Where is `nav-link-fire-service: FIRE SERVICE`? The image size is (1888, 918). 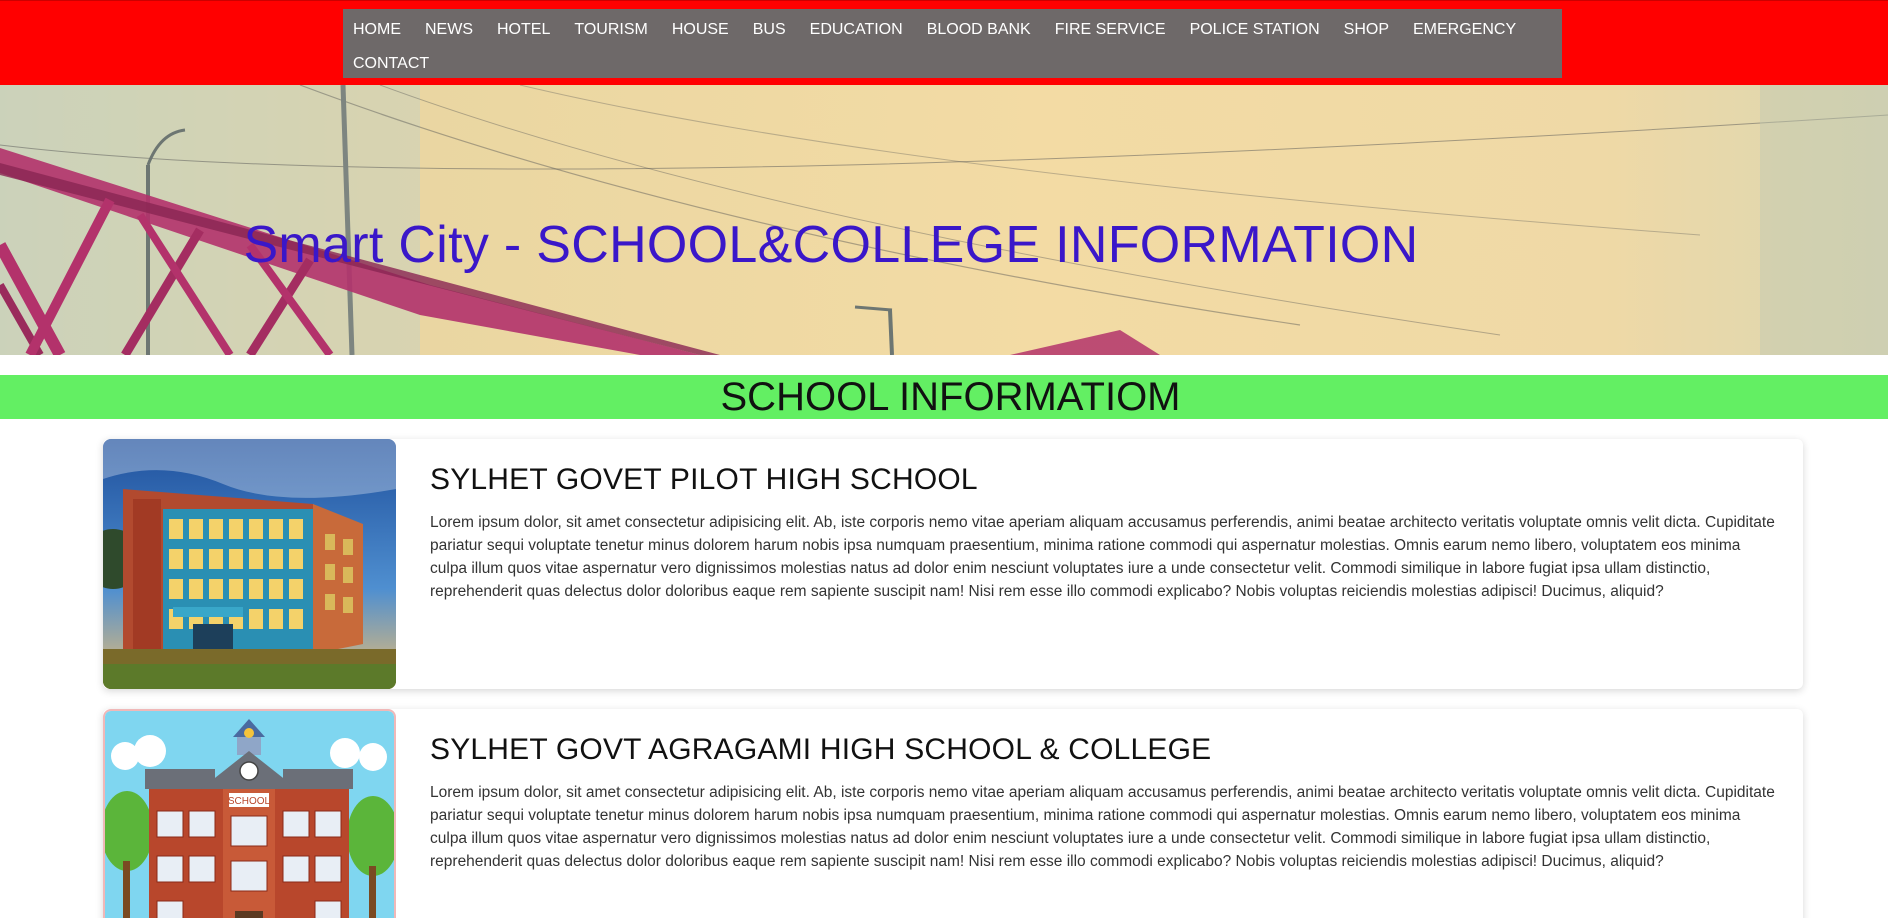
nav-link-fire-service: FIRE SERVICE is located at coordinates (1110, 30).